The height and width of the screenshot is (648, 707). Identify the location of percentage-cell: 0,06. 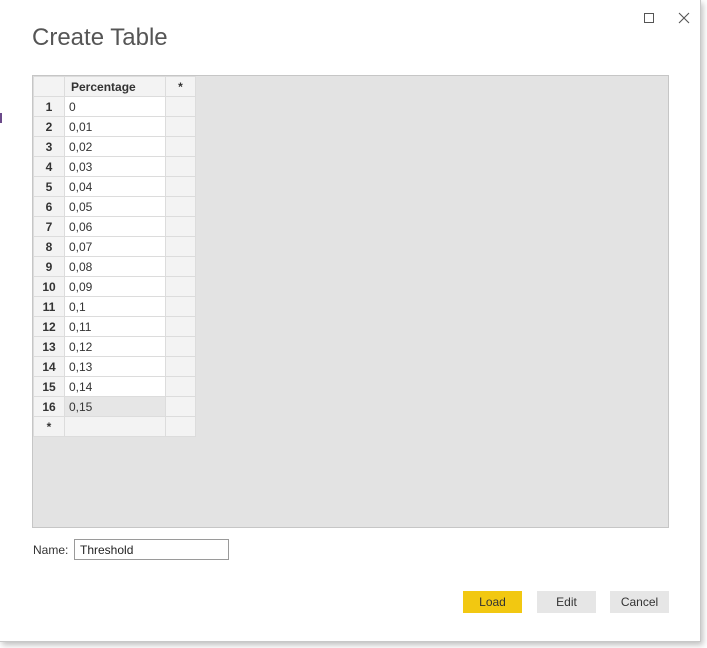
(115, 226).